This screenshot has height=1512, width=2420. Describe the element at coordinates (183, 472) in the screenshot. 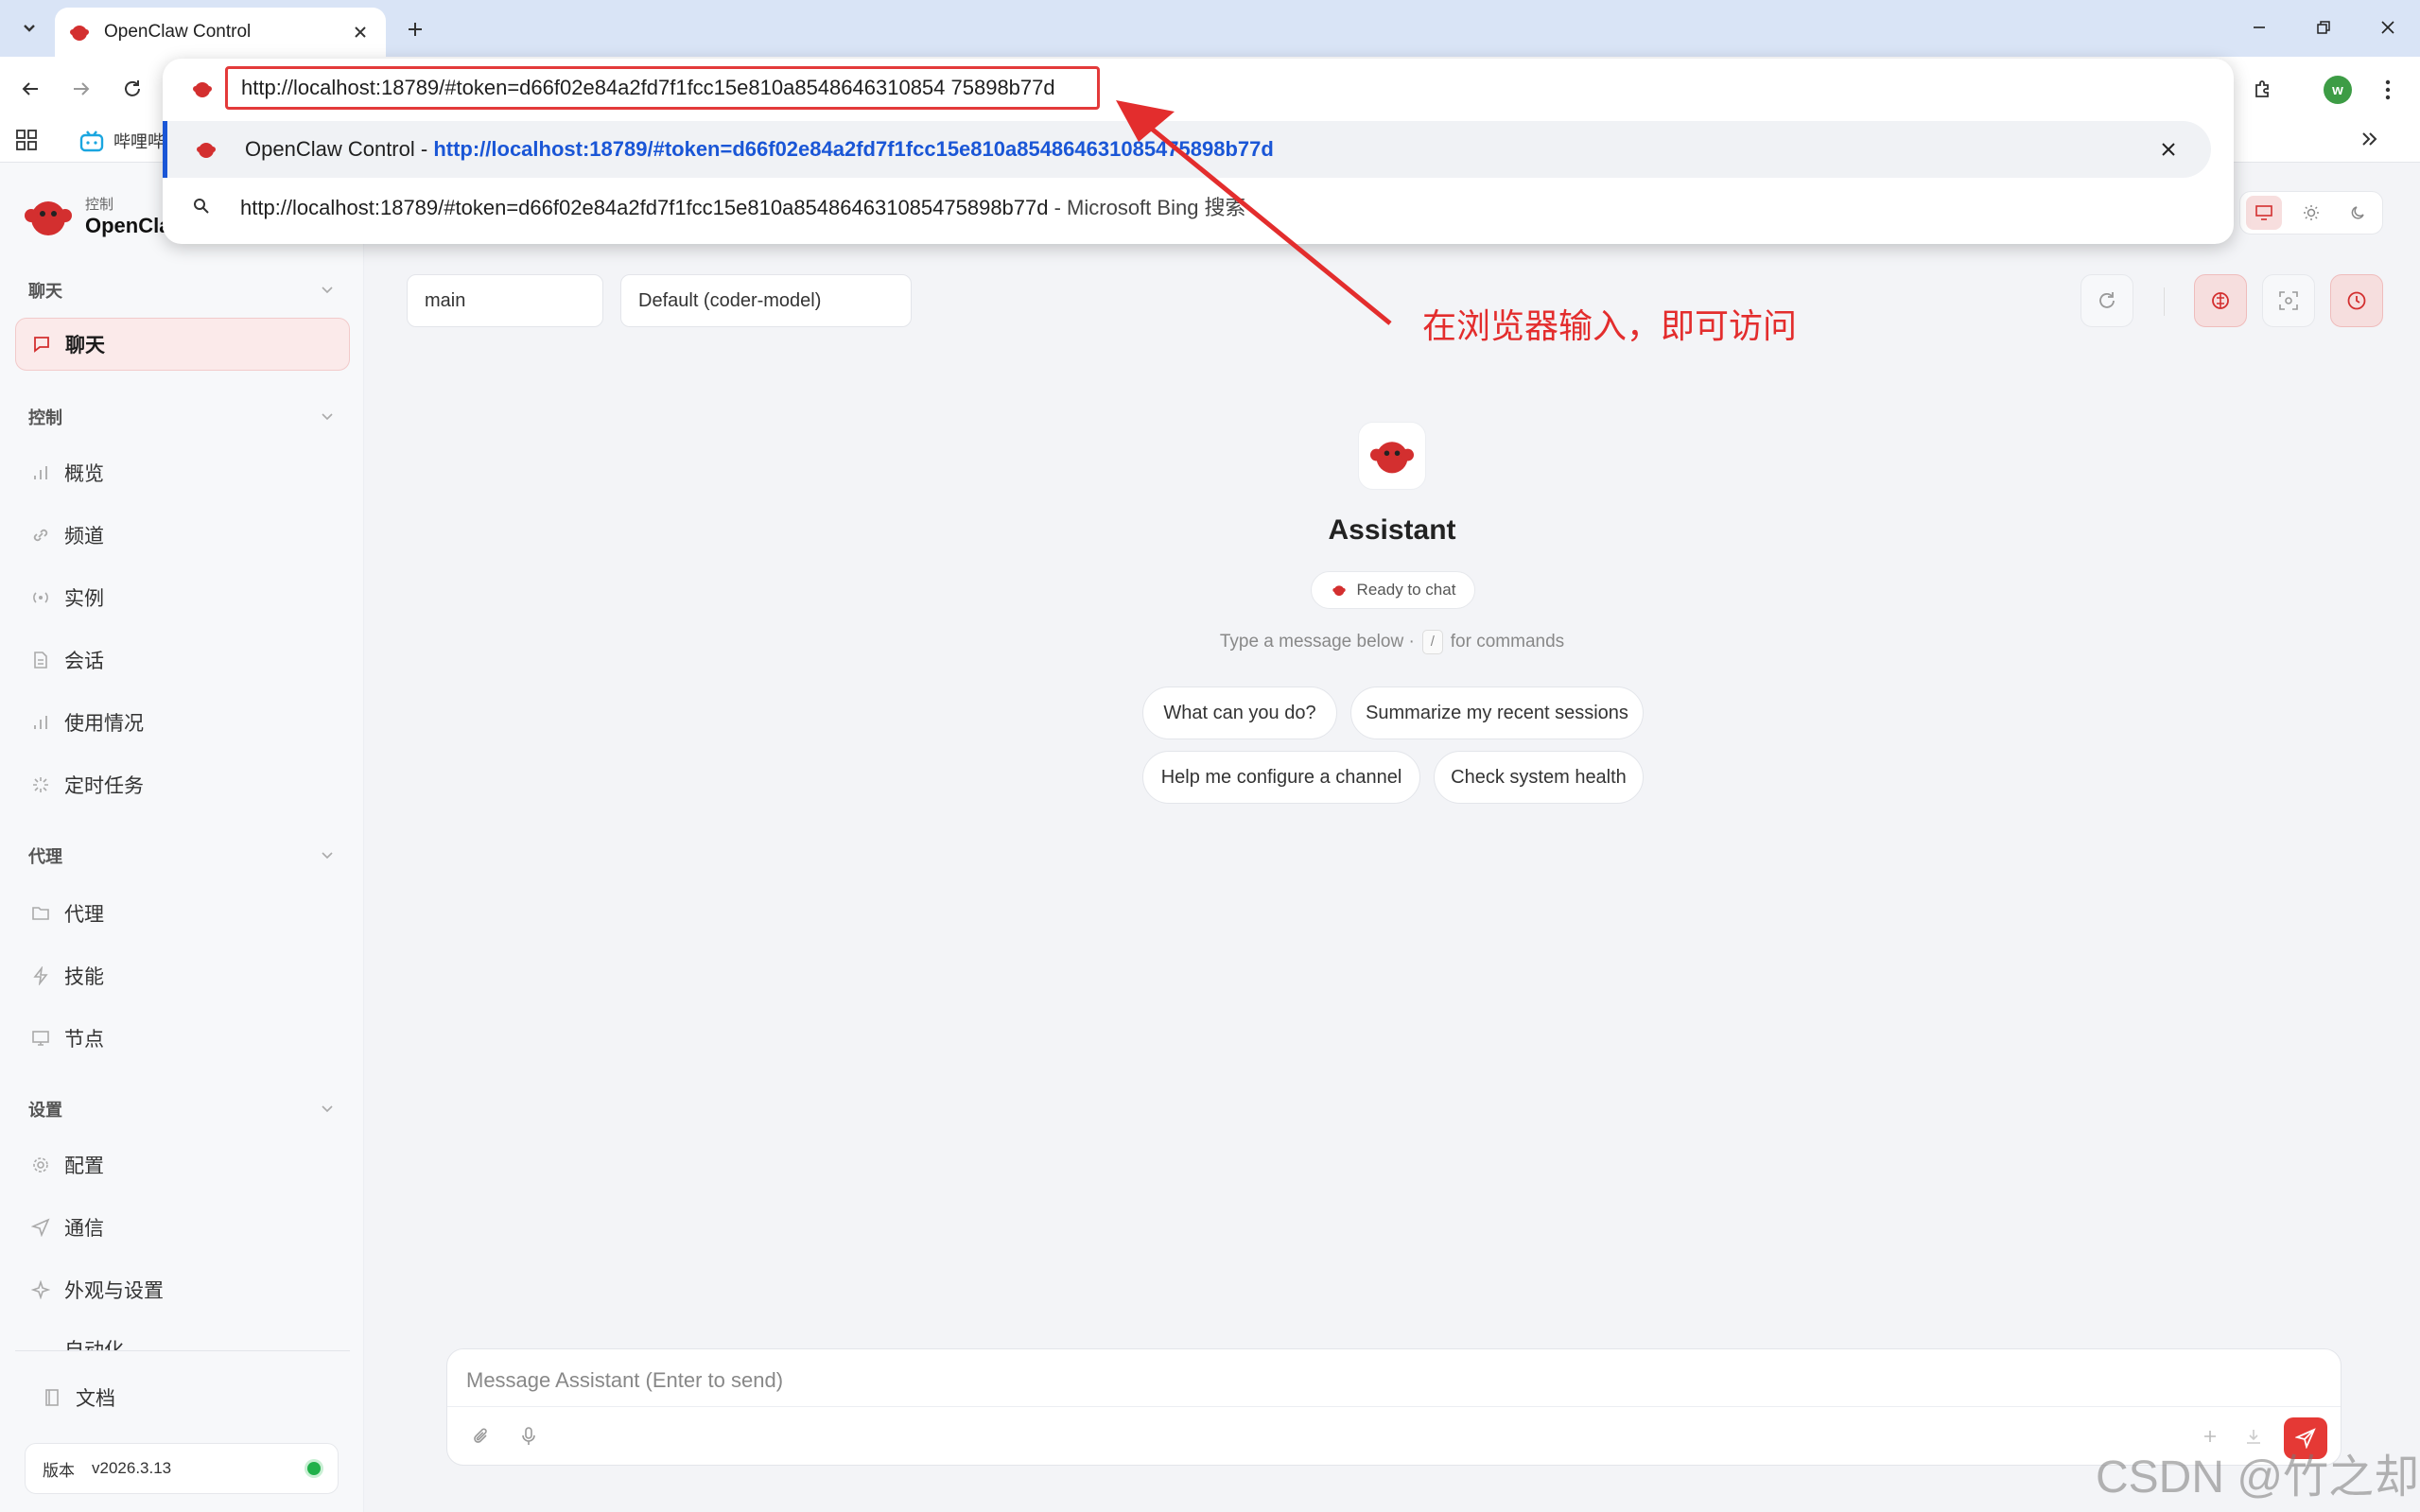

I see `sidebar-item-overview: 概览` at that location.